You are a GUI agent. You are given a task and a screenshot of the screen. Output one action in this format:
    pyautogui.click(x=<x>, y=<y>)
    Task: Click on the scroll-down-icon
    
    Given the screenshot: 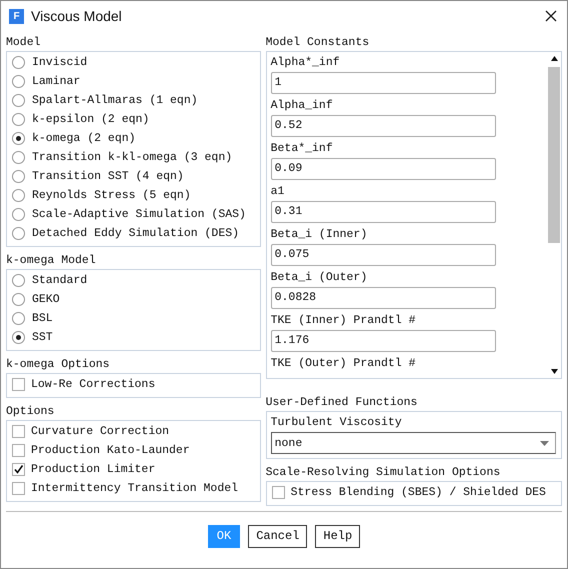 What is the action you would take?
    pyautogui.click(x=554, y=371)
    